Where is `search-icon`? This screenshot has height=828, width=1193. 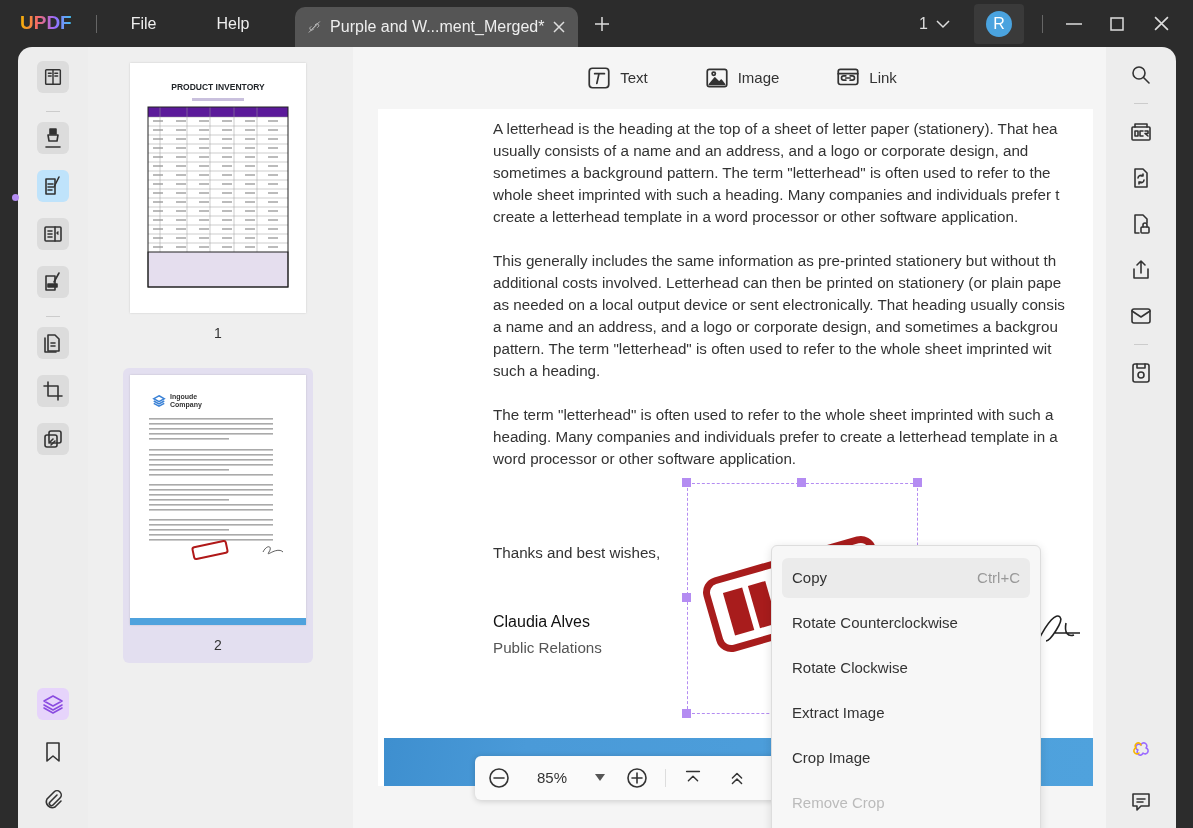
search-icon is located at coordinates (1141, 75).